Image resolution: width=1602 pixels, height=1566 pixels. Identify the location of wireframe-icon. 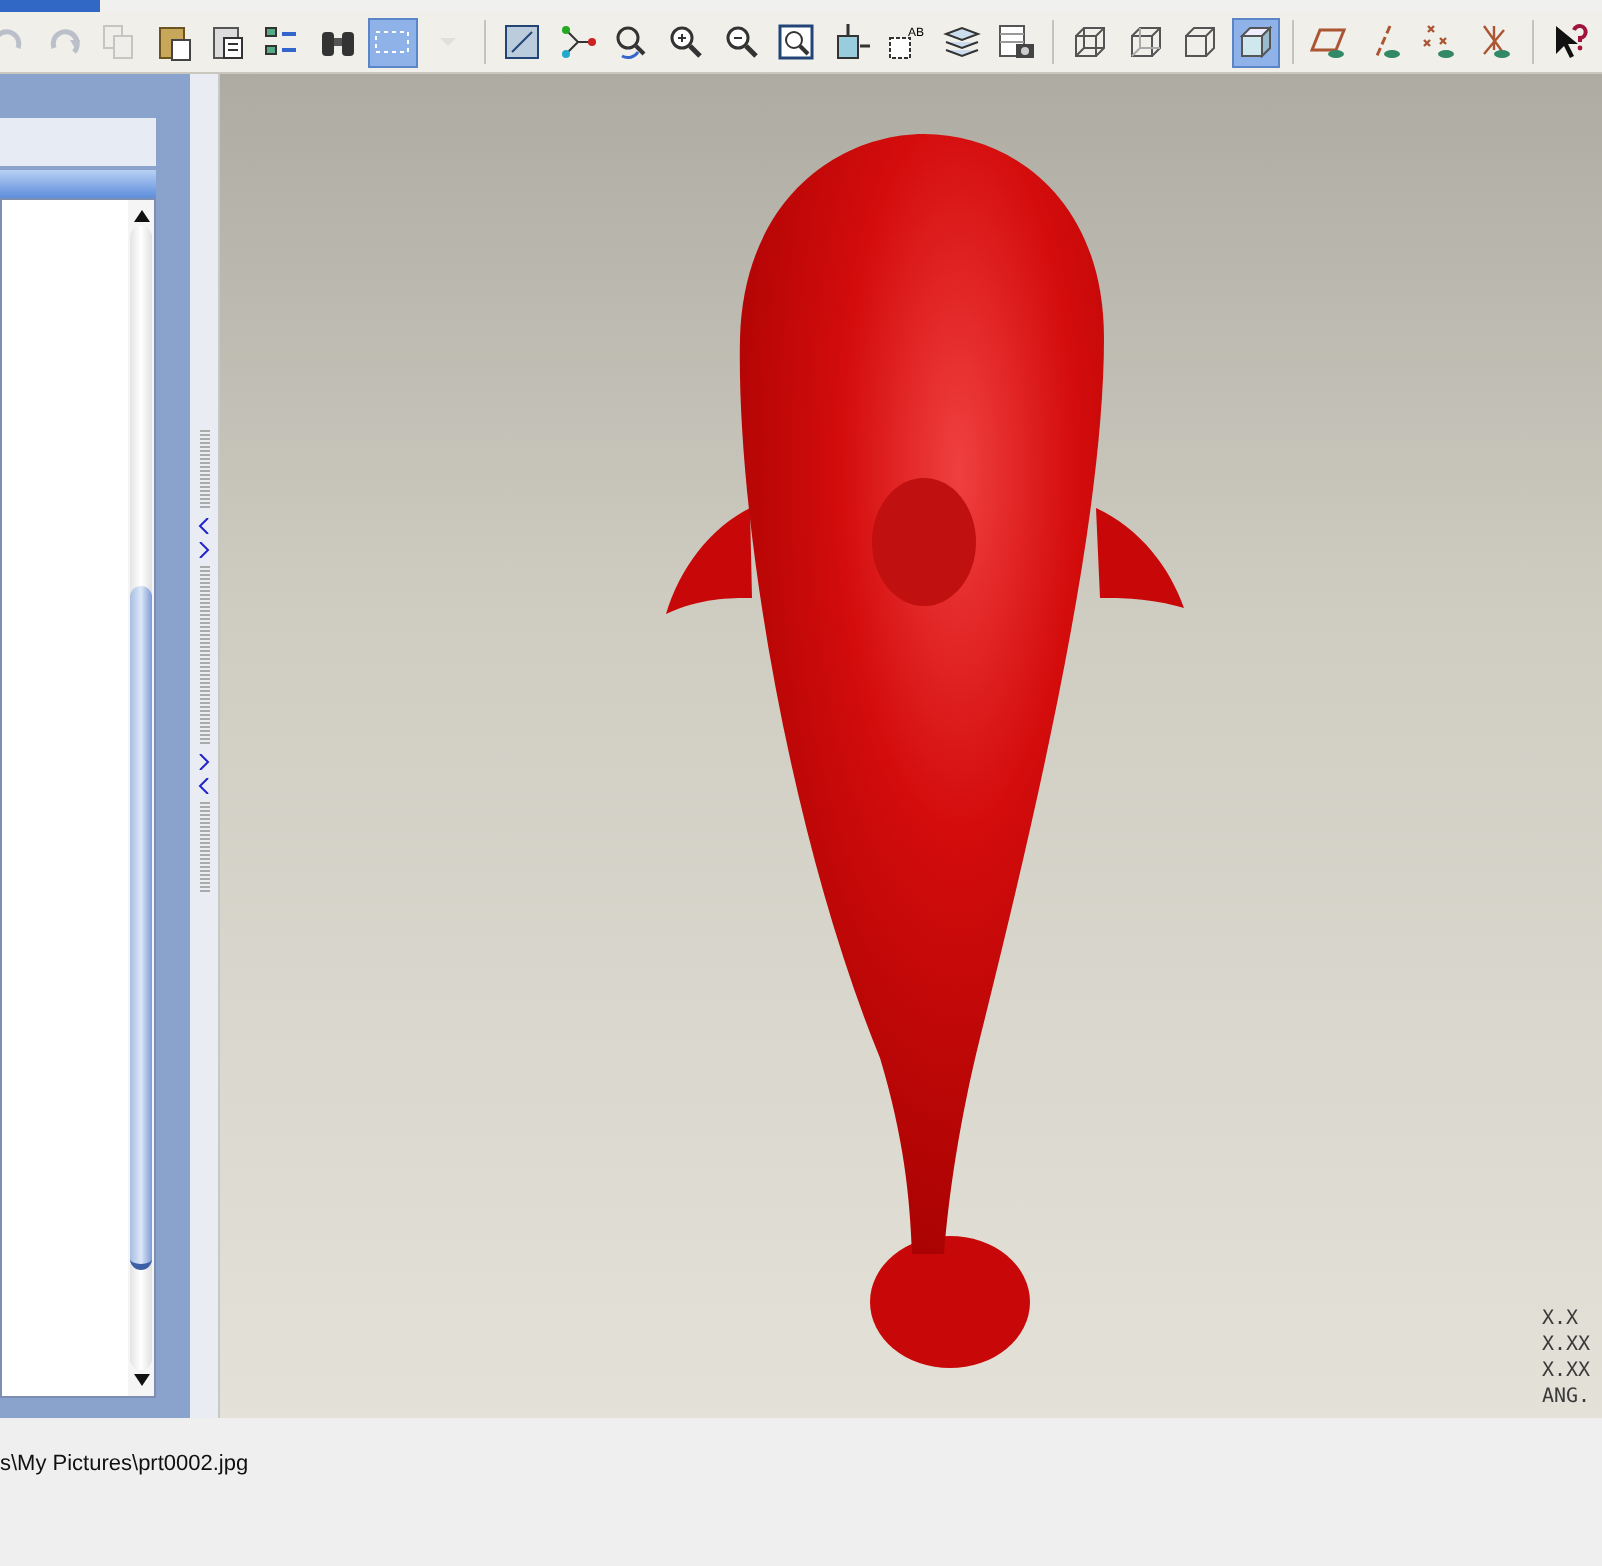
(1090, 42).